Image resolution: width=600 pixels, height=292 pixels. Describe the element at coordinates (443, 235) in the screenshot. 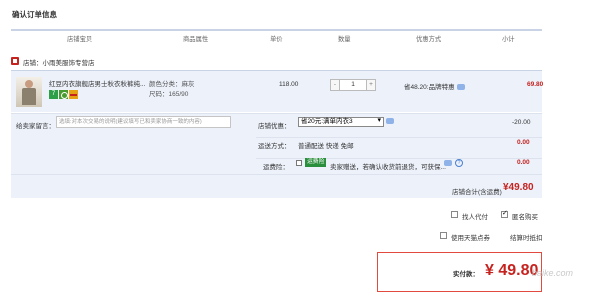

I see `tmall-points-checkbox` at that location.